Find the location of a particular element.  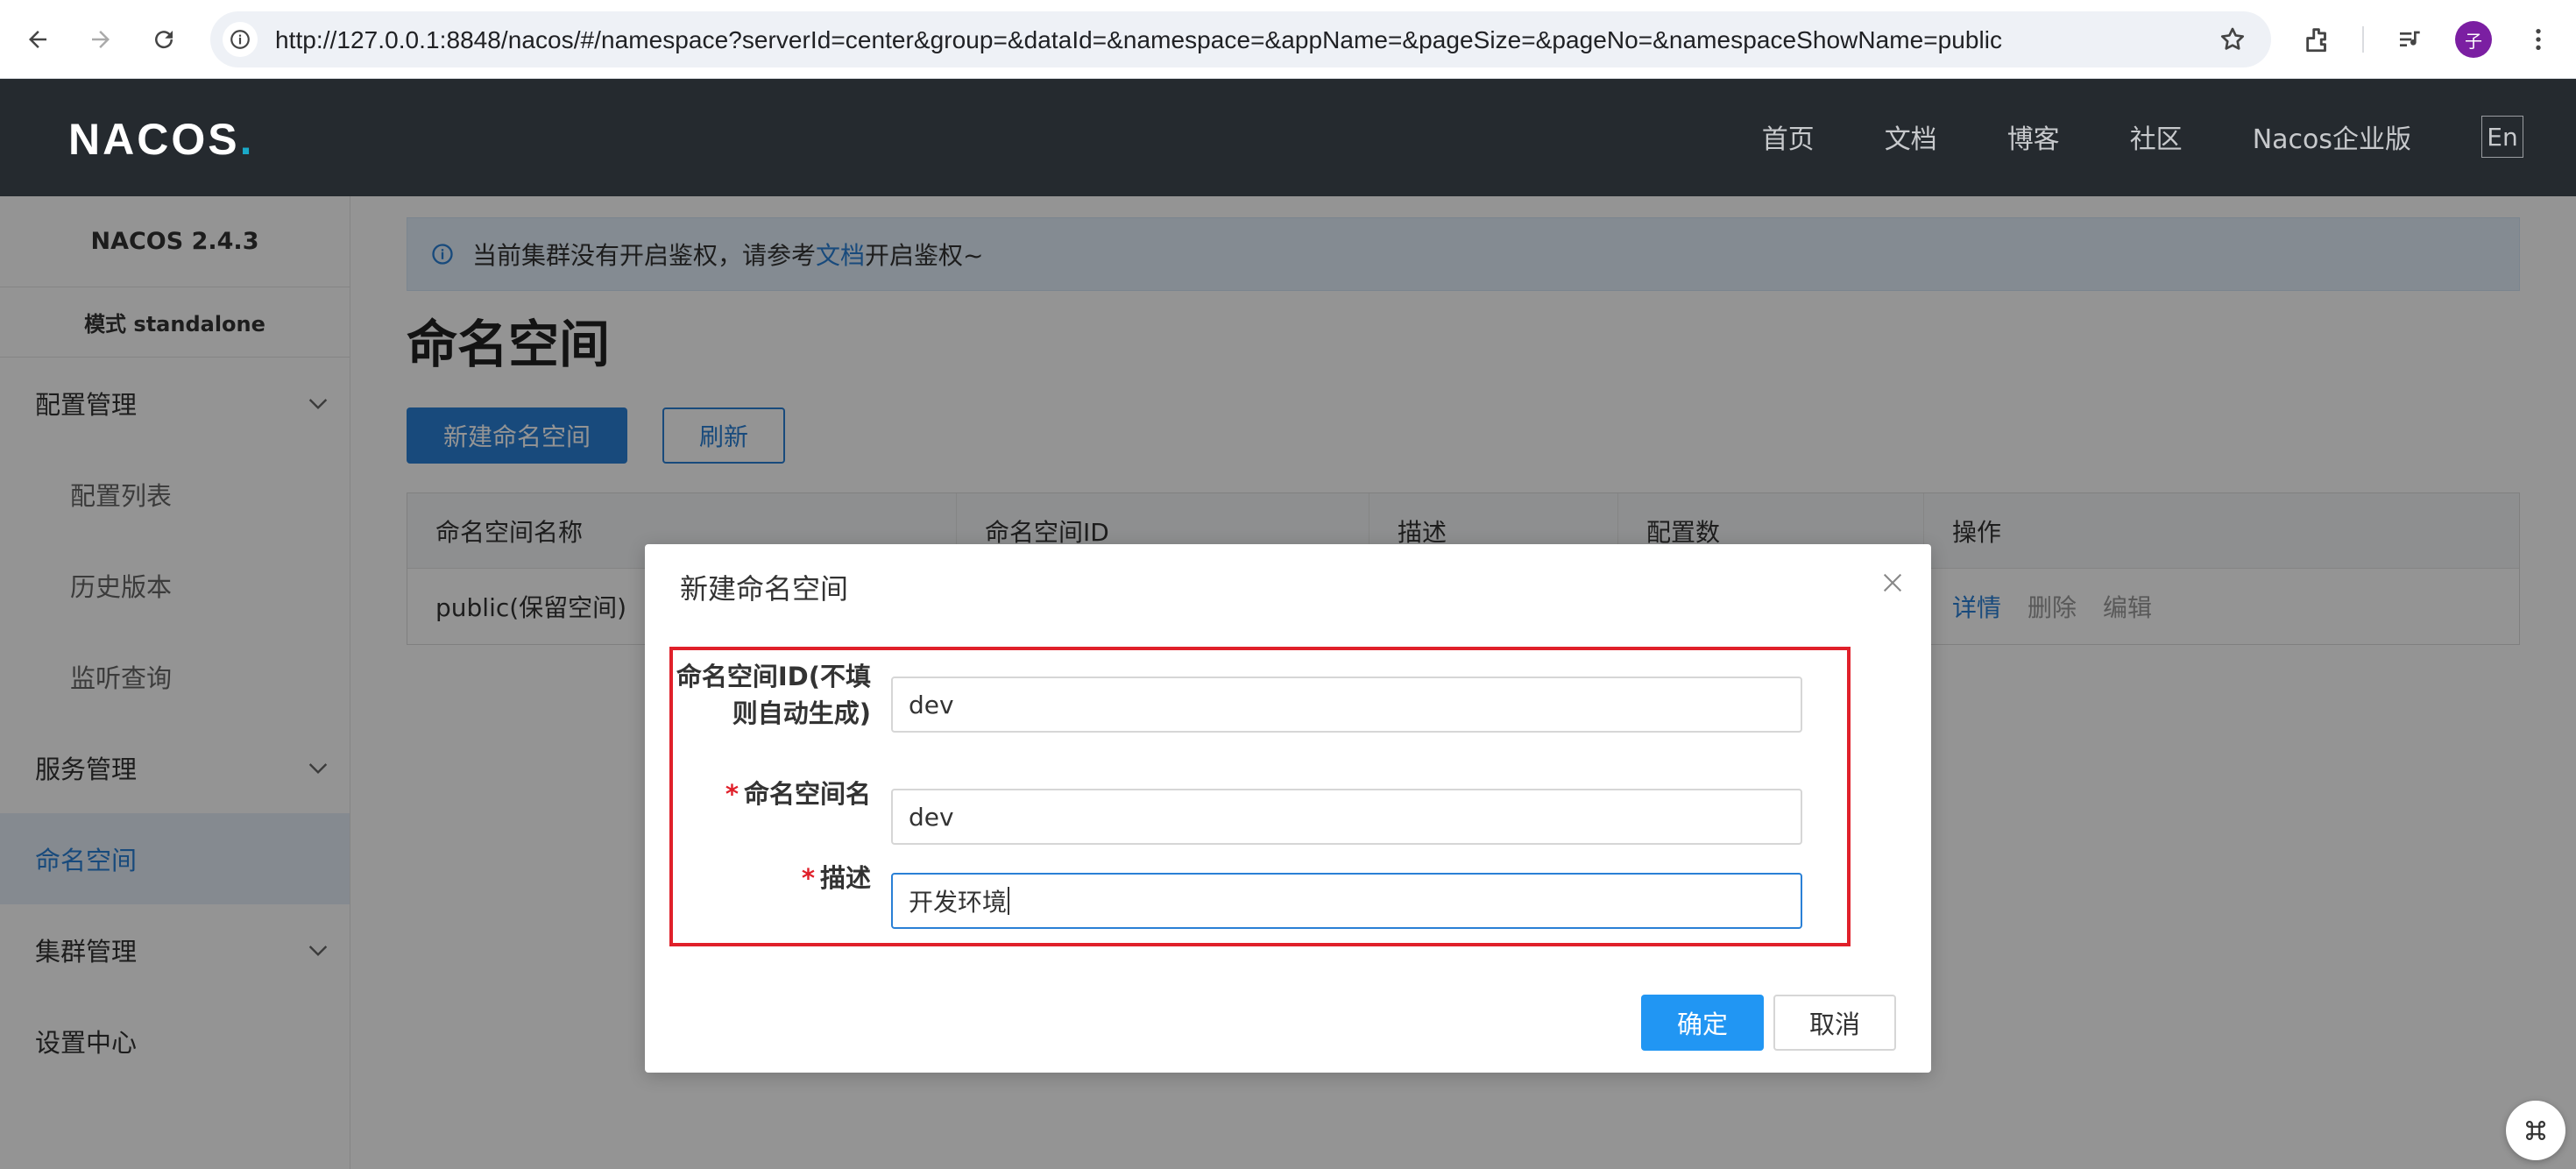

nacos-logo: NACOS. is located at coordinates (161, 139).